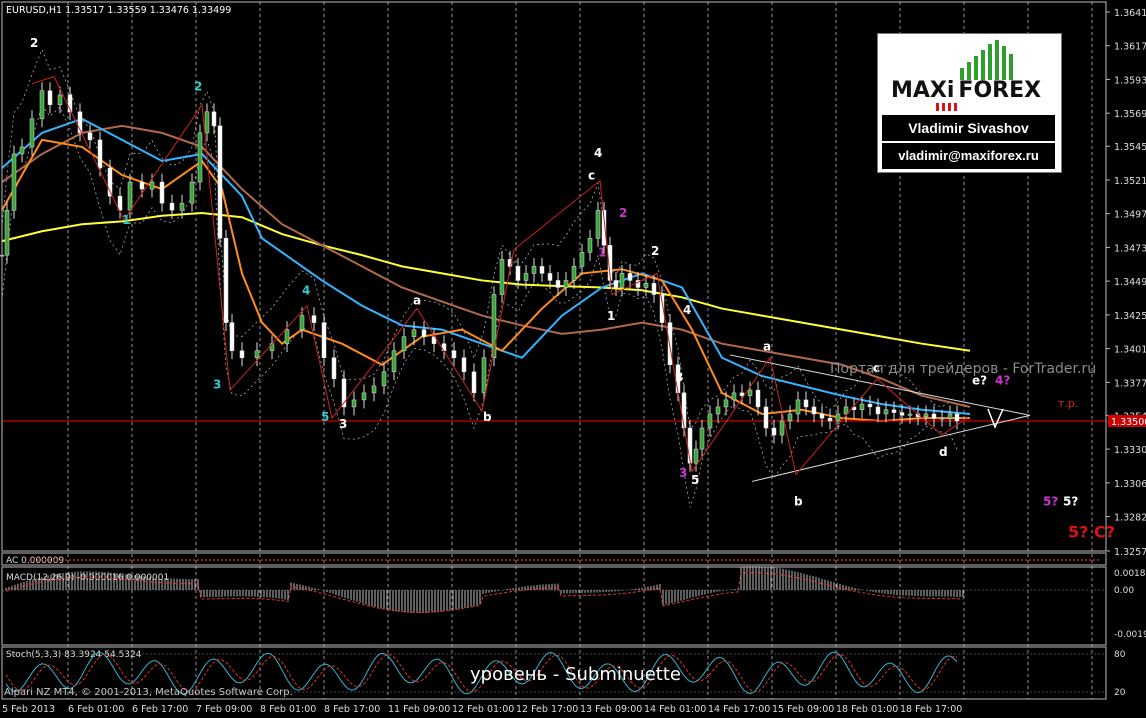 The width and height of the screenshot is (1146, 718). Describe the element at coordinates (1068, 403) in the screenshot. I see `target-level-label: т.р.` at that location.